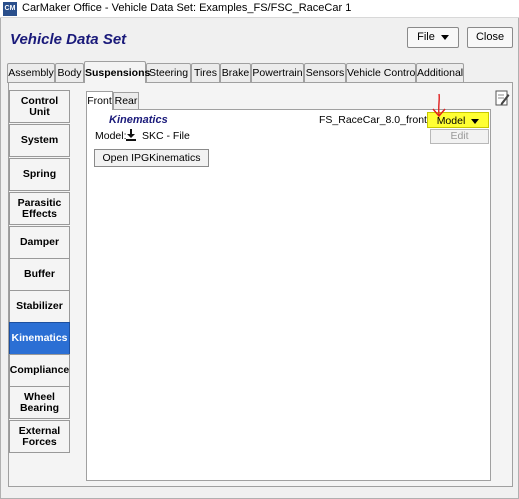 This screenshot has width=519, height=499. Describe the element at coordinates (277, 73) in the screenshot. I see `tab-powertrain: Powertrain` at that location.